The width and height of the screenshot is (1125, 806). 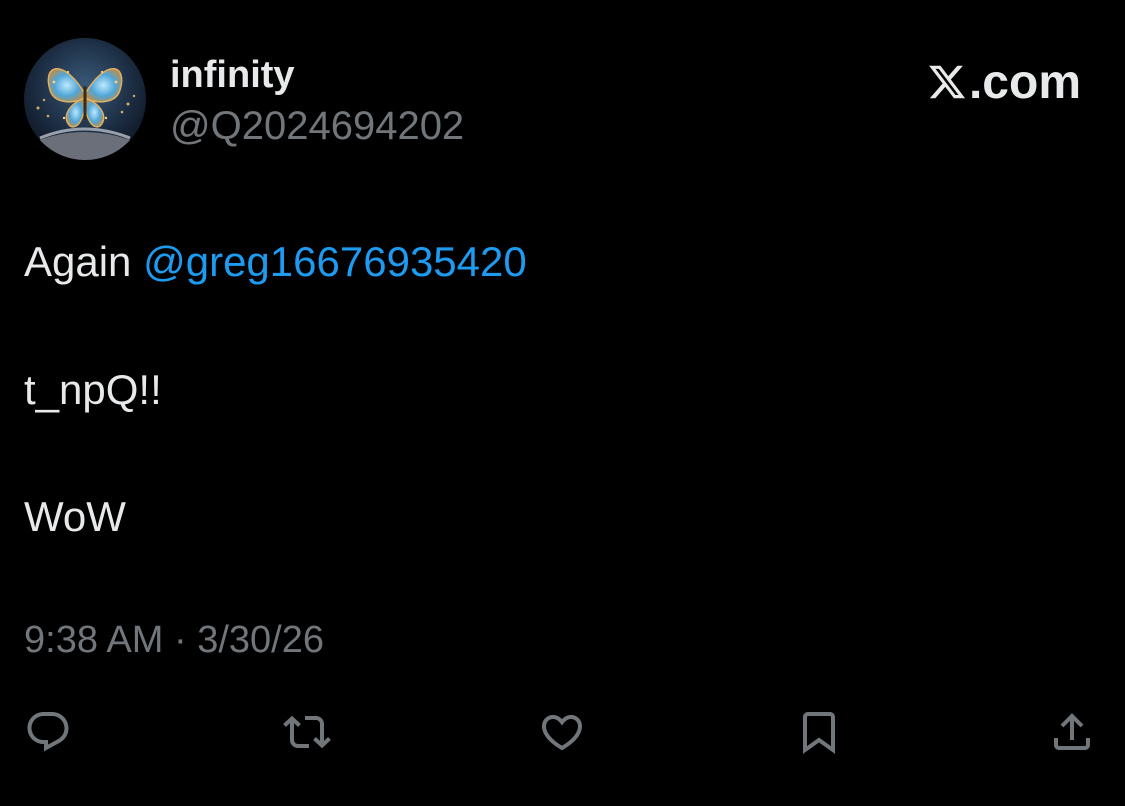 What do you see at coordinates (317, 126) in the screenshot?
I see `author-handle: @Q2024694202` at bounding box center [317, 126].